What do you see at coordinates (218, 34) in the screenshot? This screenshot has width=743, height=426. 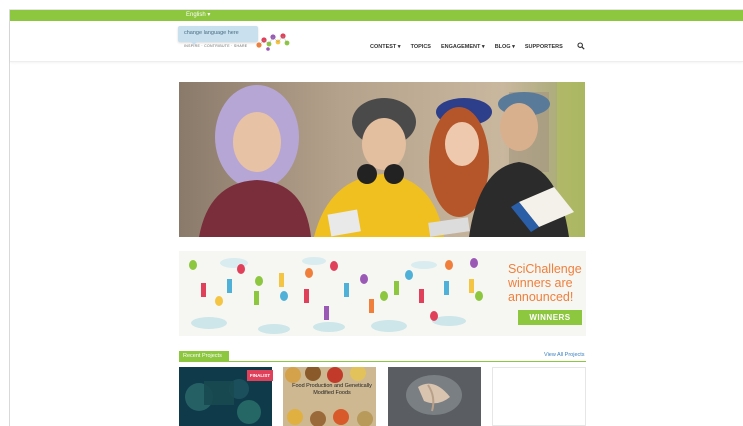 I see `language-tooltip: change language here` at bounding box center [218, 34].